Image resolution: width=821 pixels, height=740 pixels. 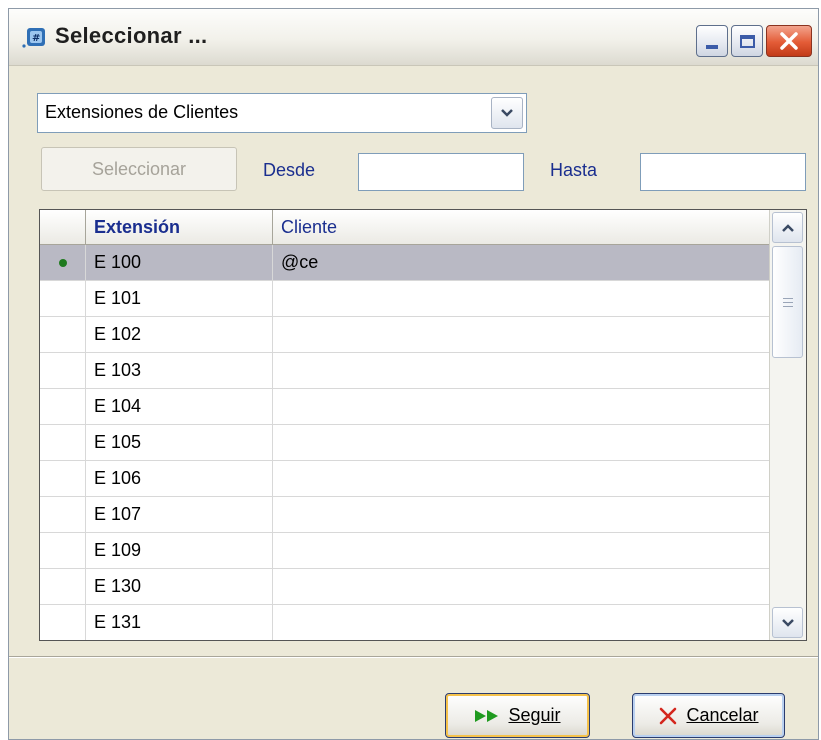 I want to click on close-icon, so click(x=789, y=41).